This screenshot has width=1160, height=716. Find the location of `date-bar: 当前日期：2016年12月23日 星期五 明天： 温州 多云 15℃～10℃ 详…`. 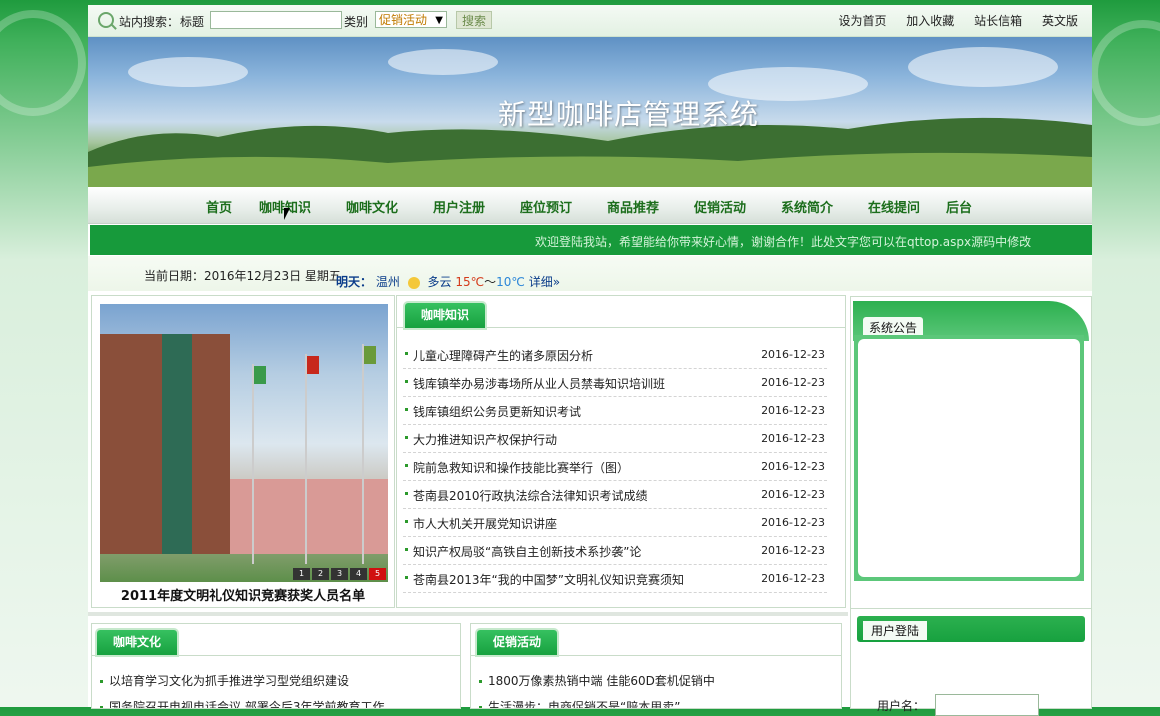

date-bar: 当前日期：2016年12月23日 星期五 明天： 温州 多云 15℃～10℃ 详… is located at coordinates (590, 273).